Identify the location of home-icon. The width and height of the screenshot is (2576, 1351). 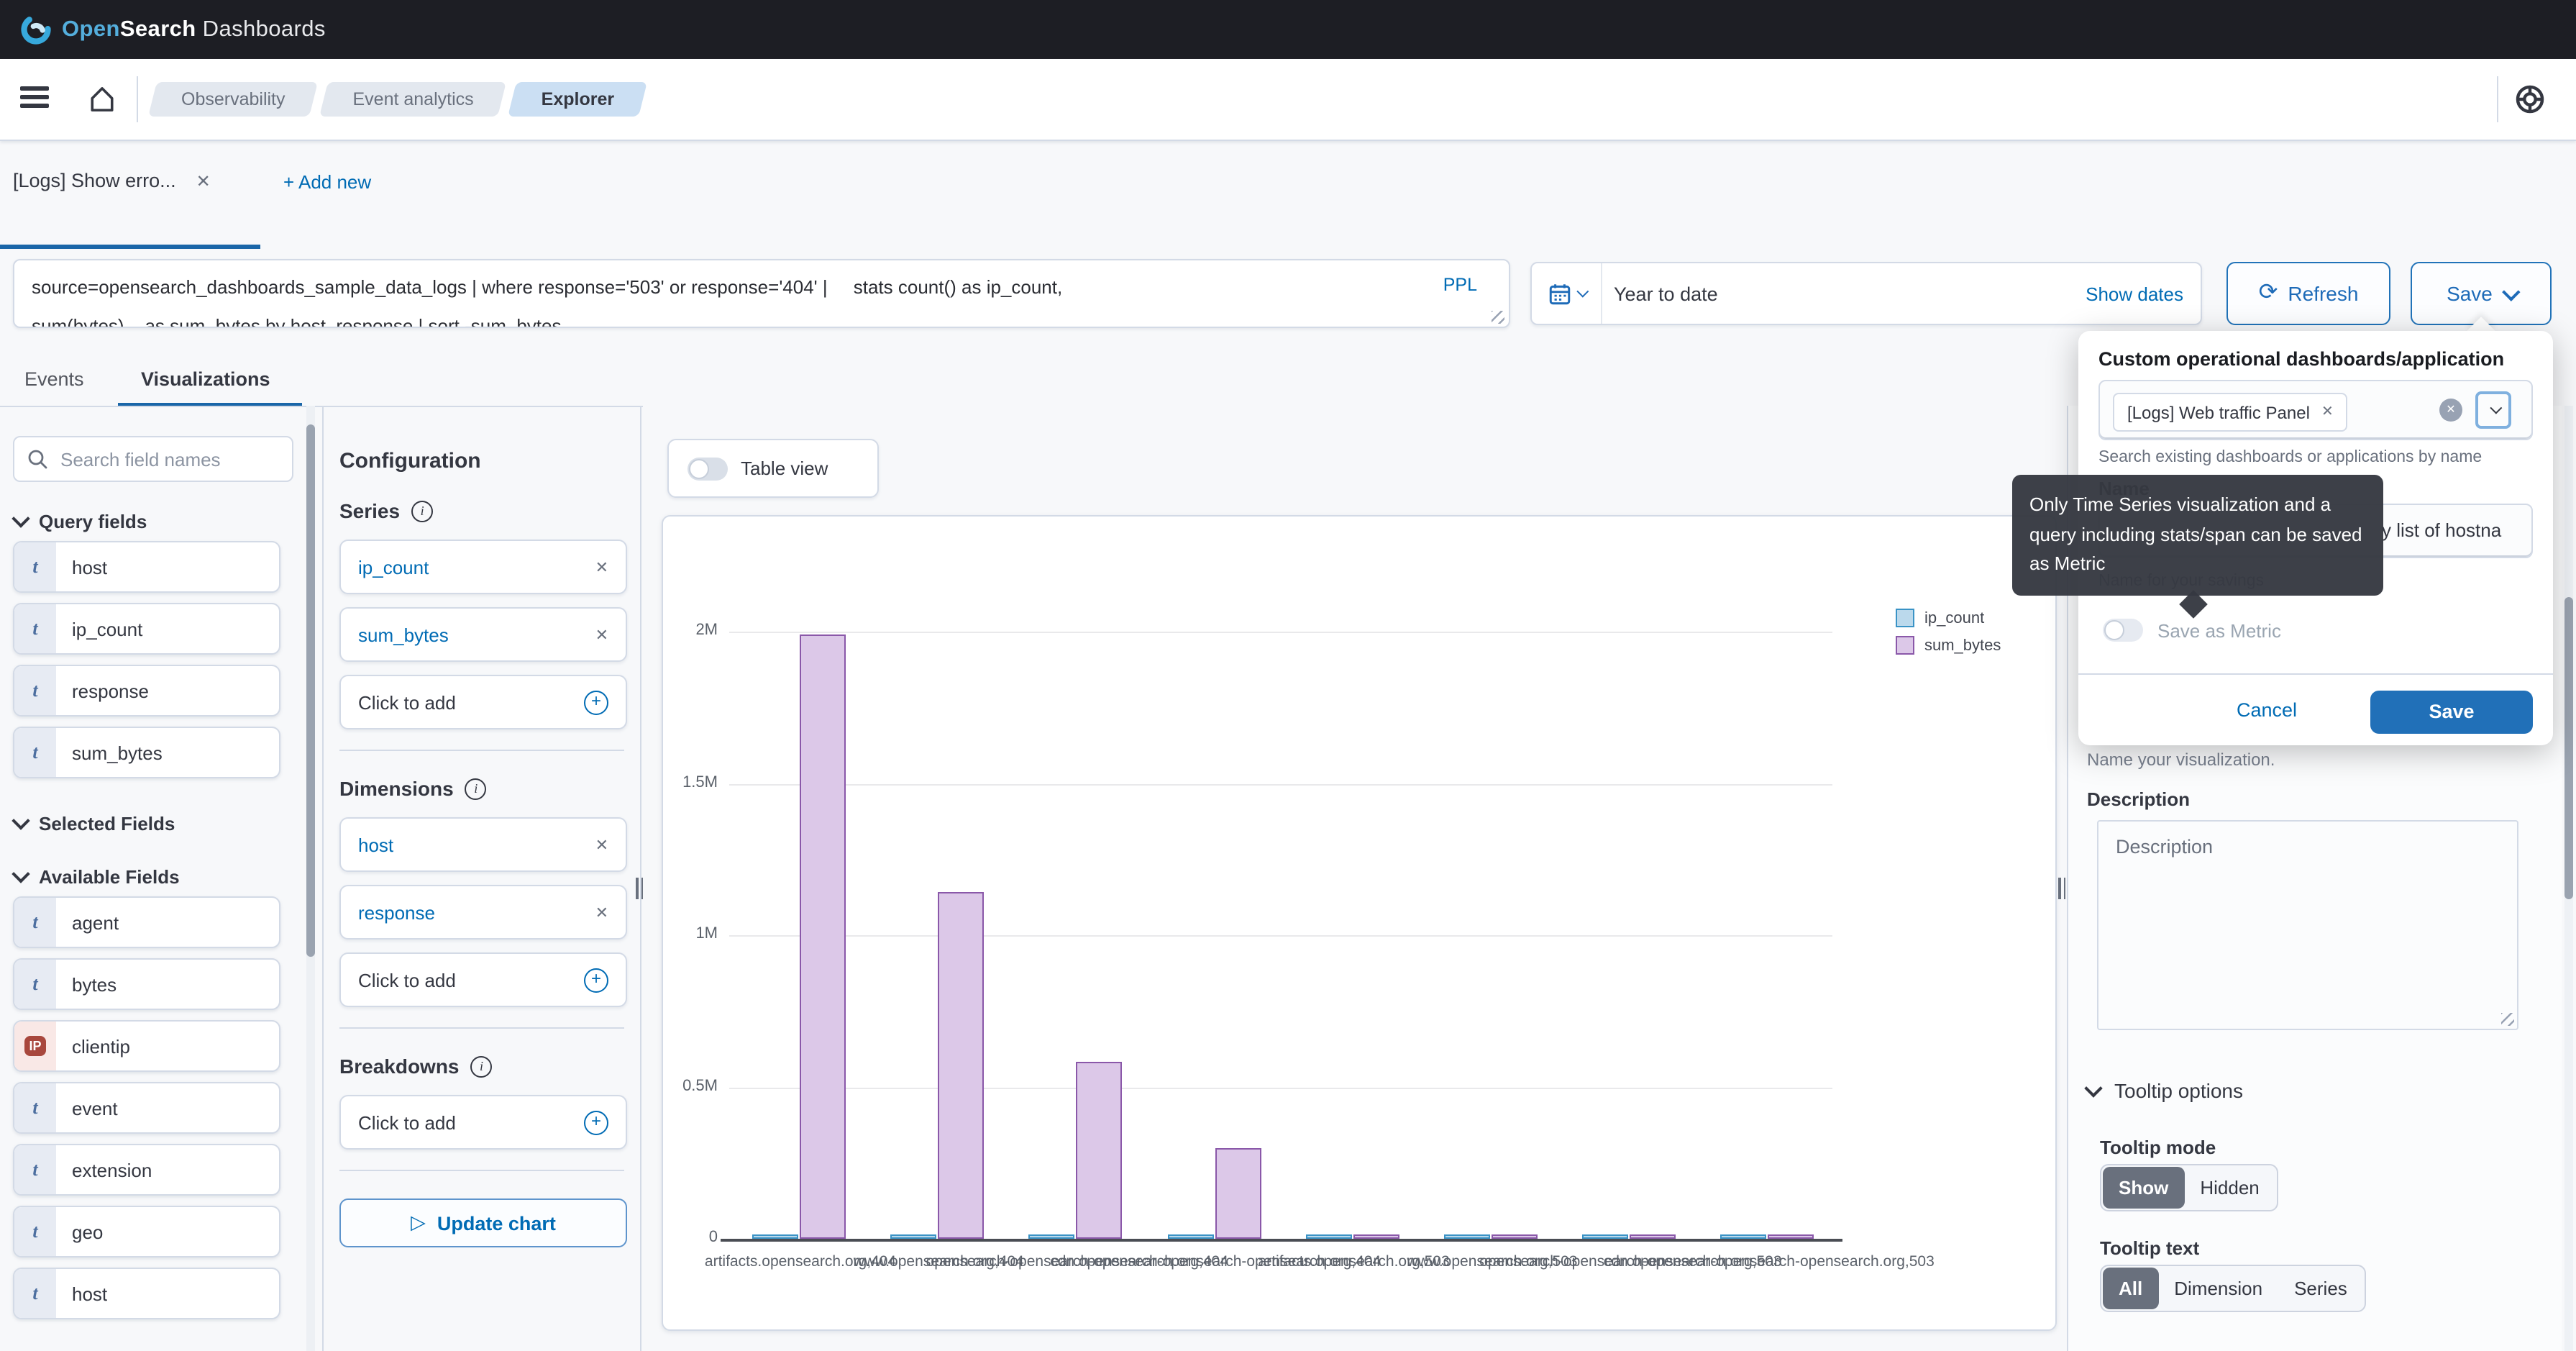
(102, 99).